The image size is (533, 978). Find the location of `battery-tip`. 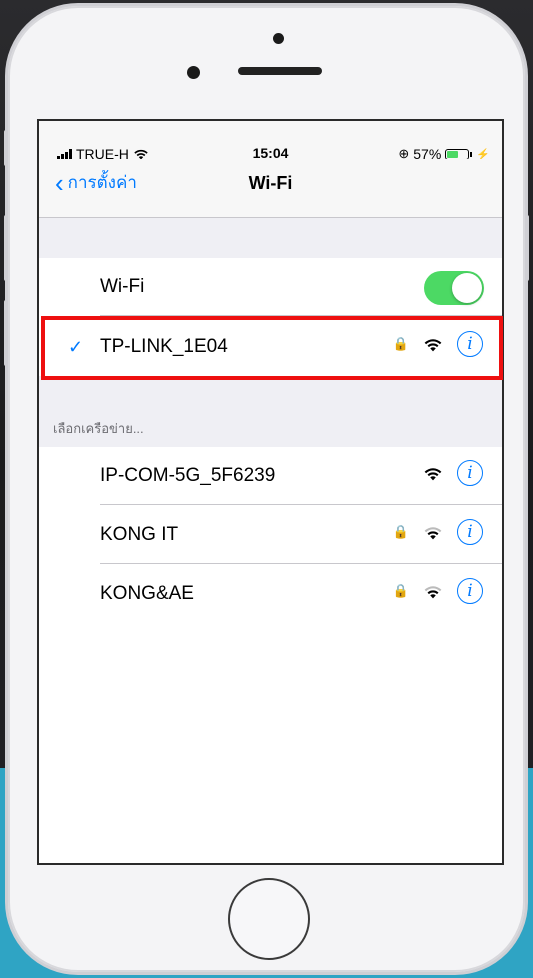

battery-tip is located at coordinates (471, 154).